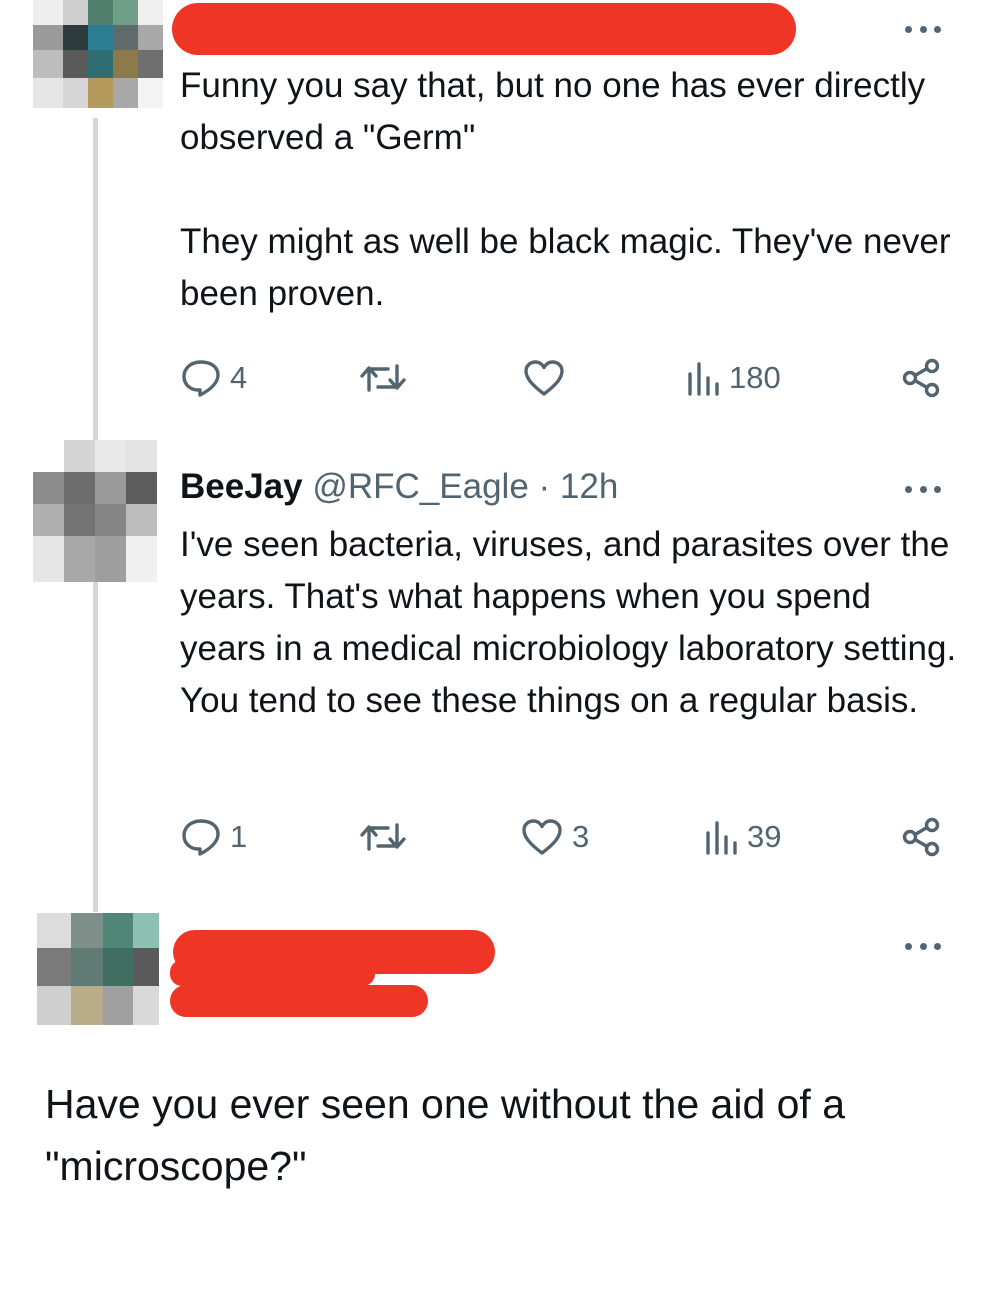 This screenshot has height=1289, width=990. What do you see at coordinates (239, 836) in the screenshot?
I see `reply-count: 1` at bounding box center [239, 836].